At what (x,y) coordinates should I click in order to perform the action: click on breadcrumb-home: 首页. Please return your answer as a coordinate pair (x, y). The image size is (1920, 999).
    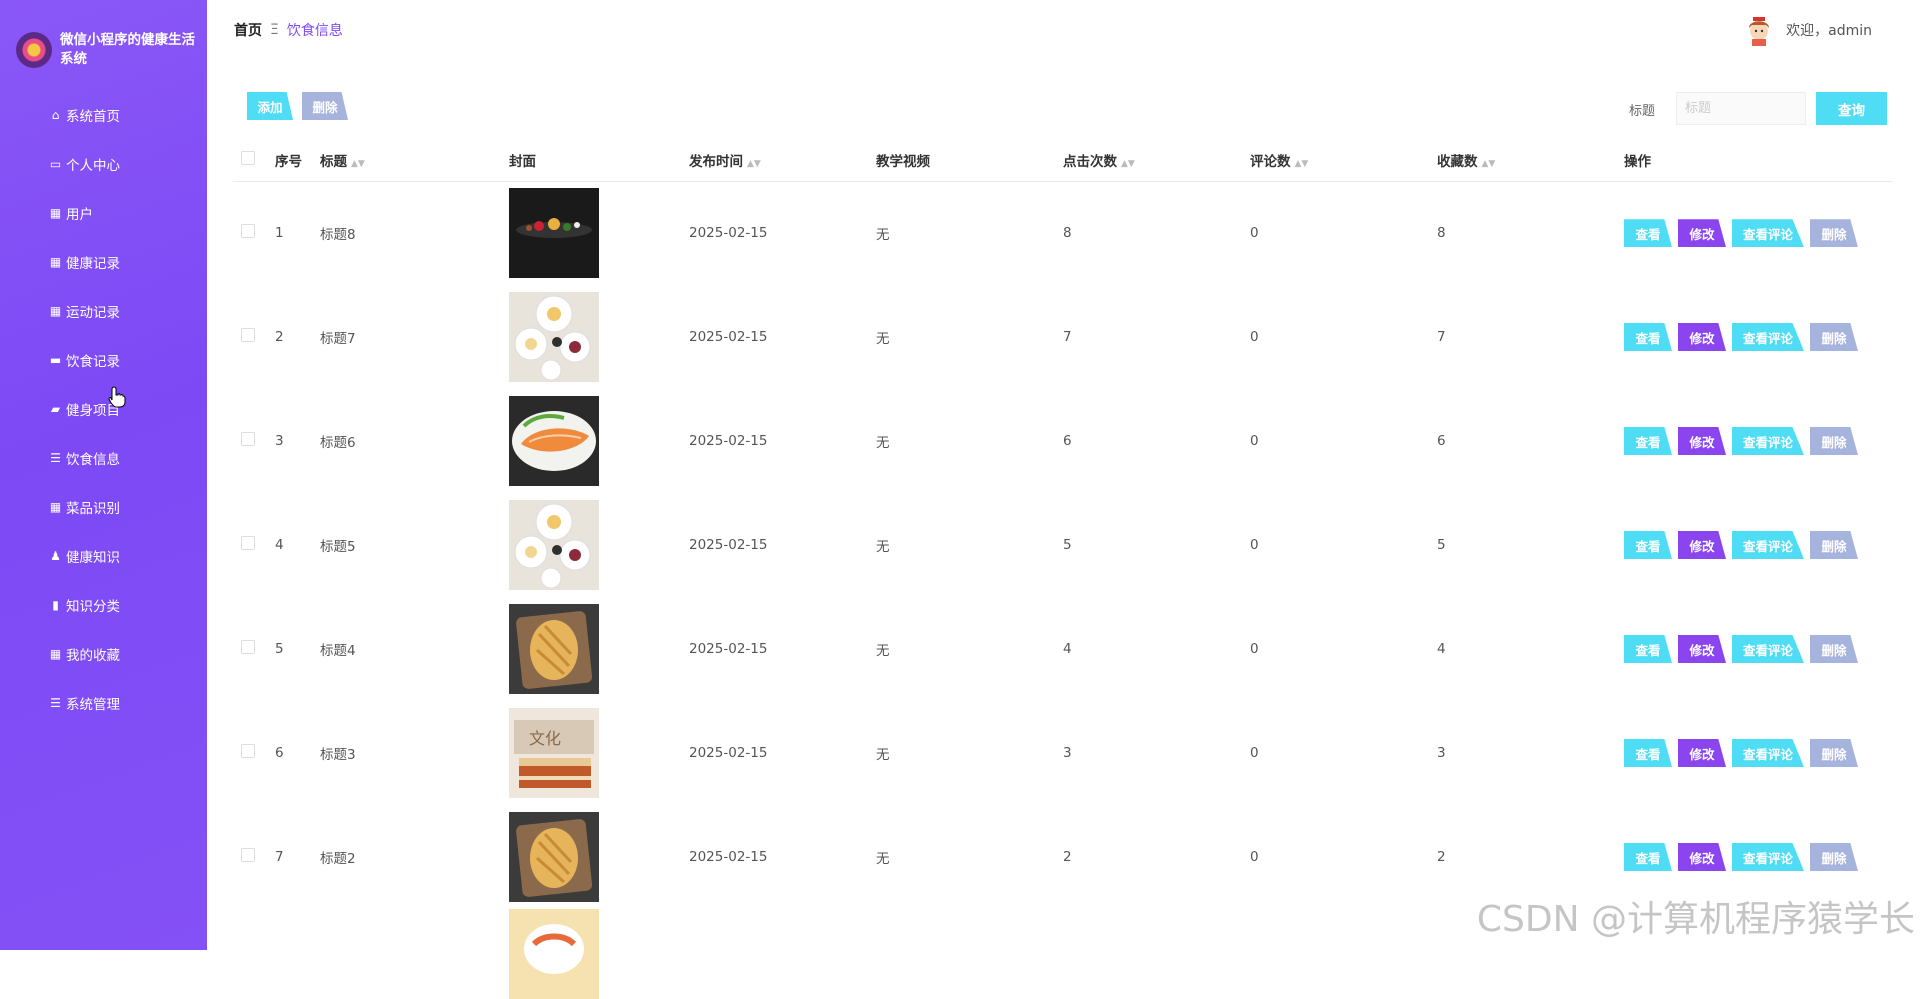
    Looking at the image, I should click on (248, 30).